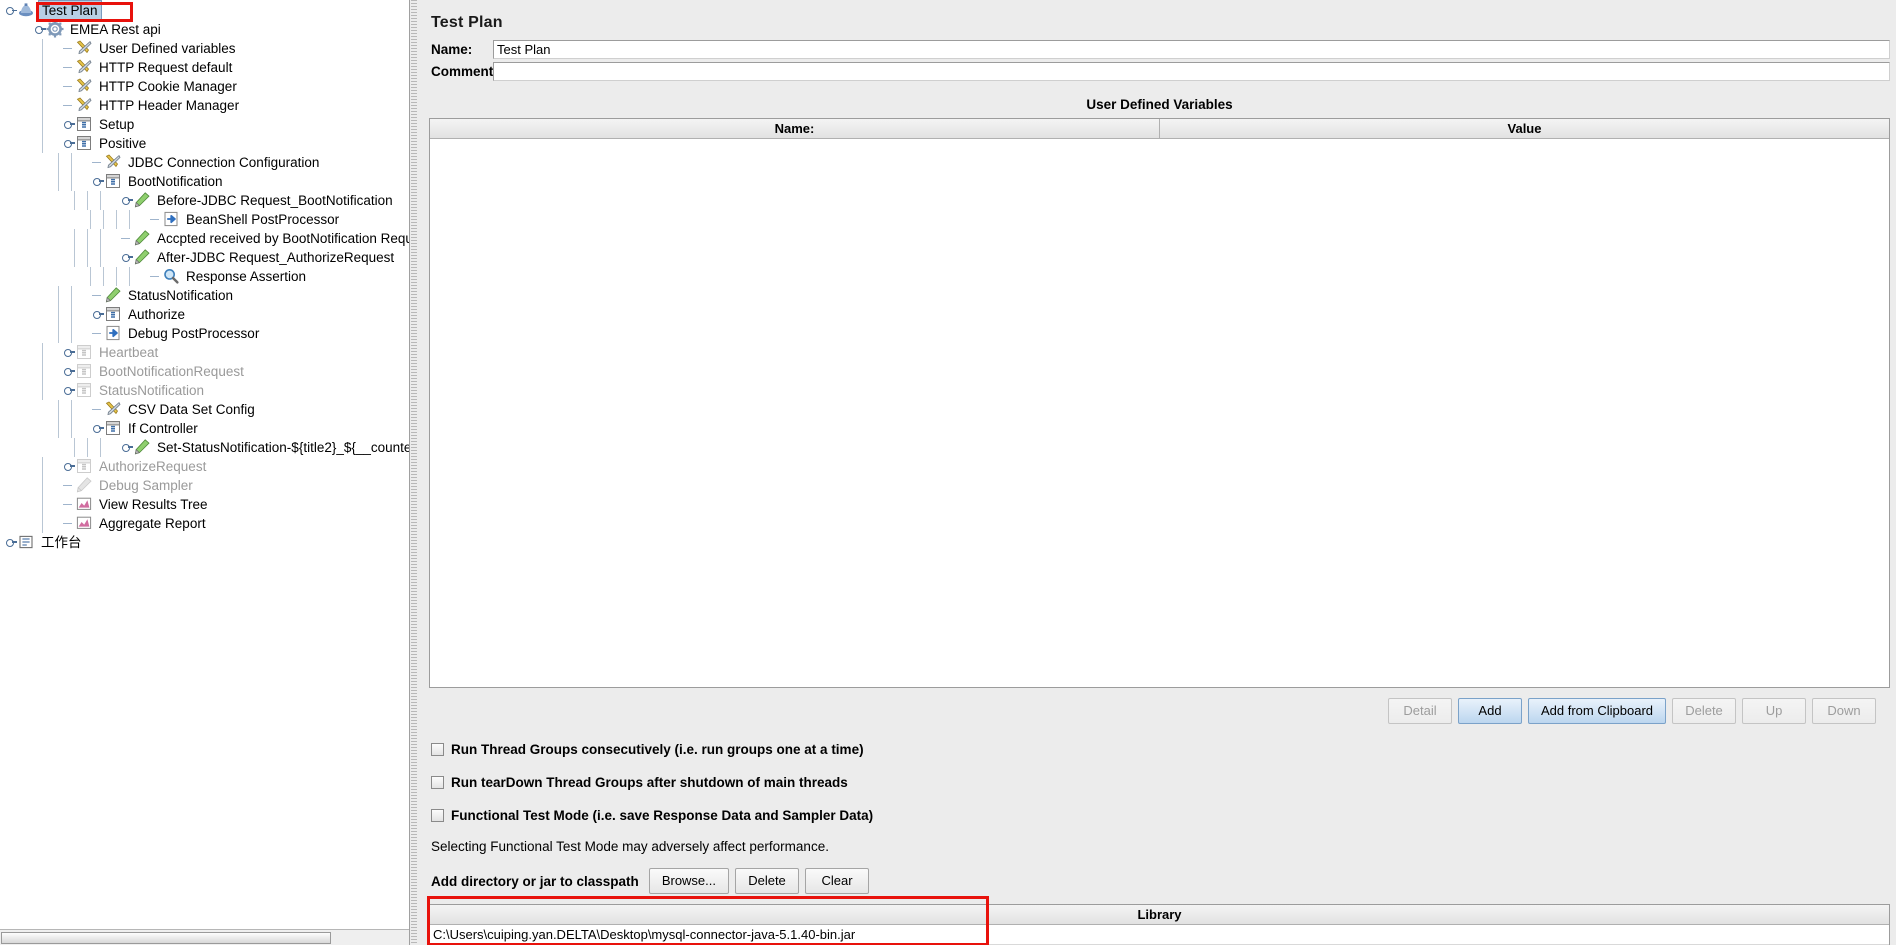 The height and width of the screenshot is (945, 1896). Describe the element at coordinates (171, 371) in the screenshot. I see `tree-node-label: BootNotificationRequest` at that location.